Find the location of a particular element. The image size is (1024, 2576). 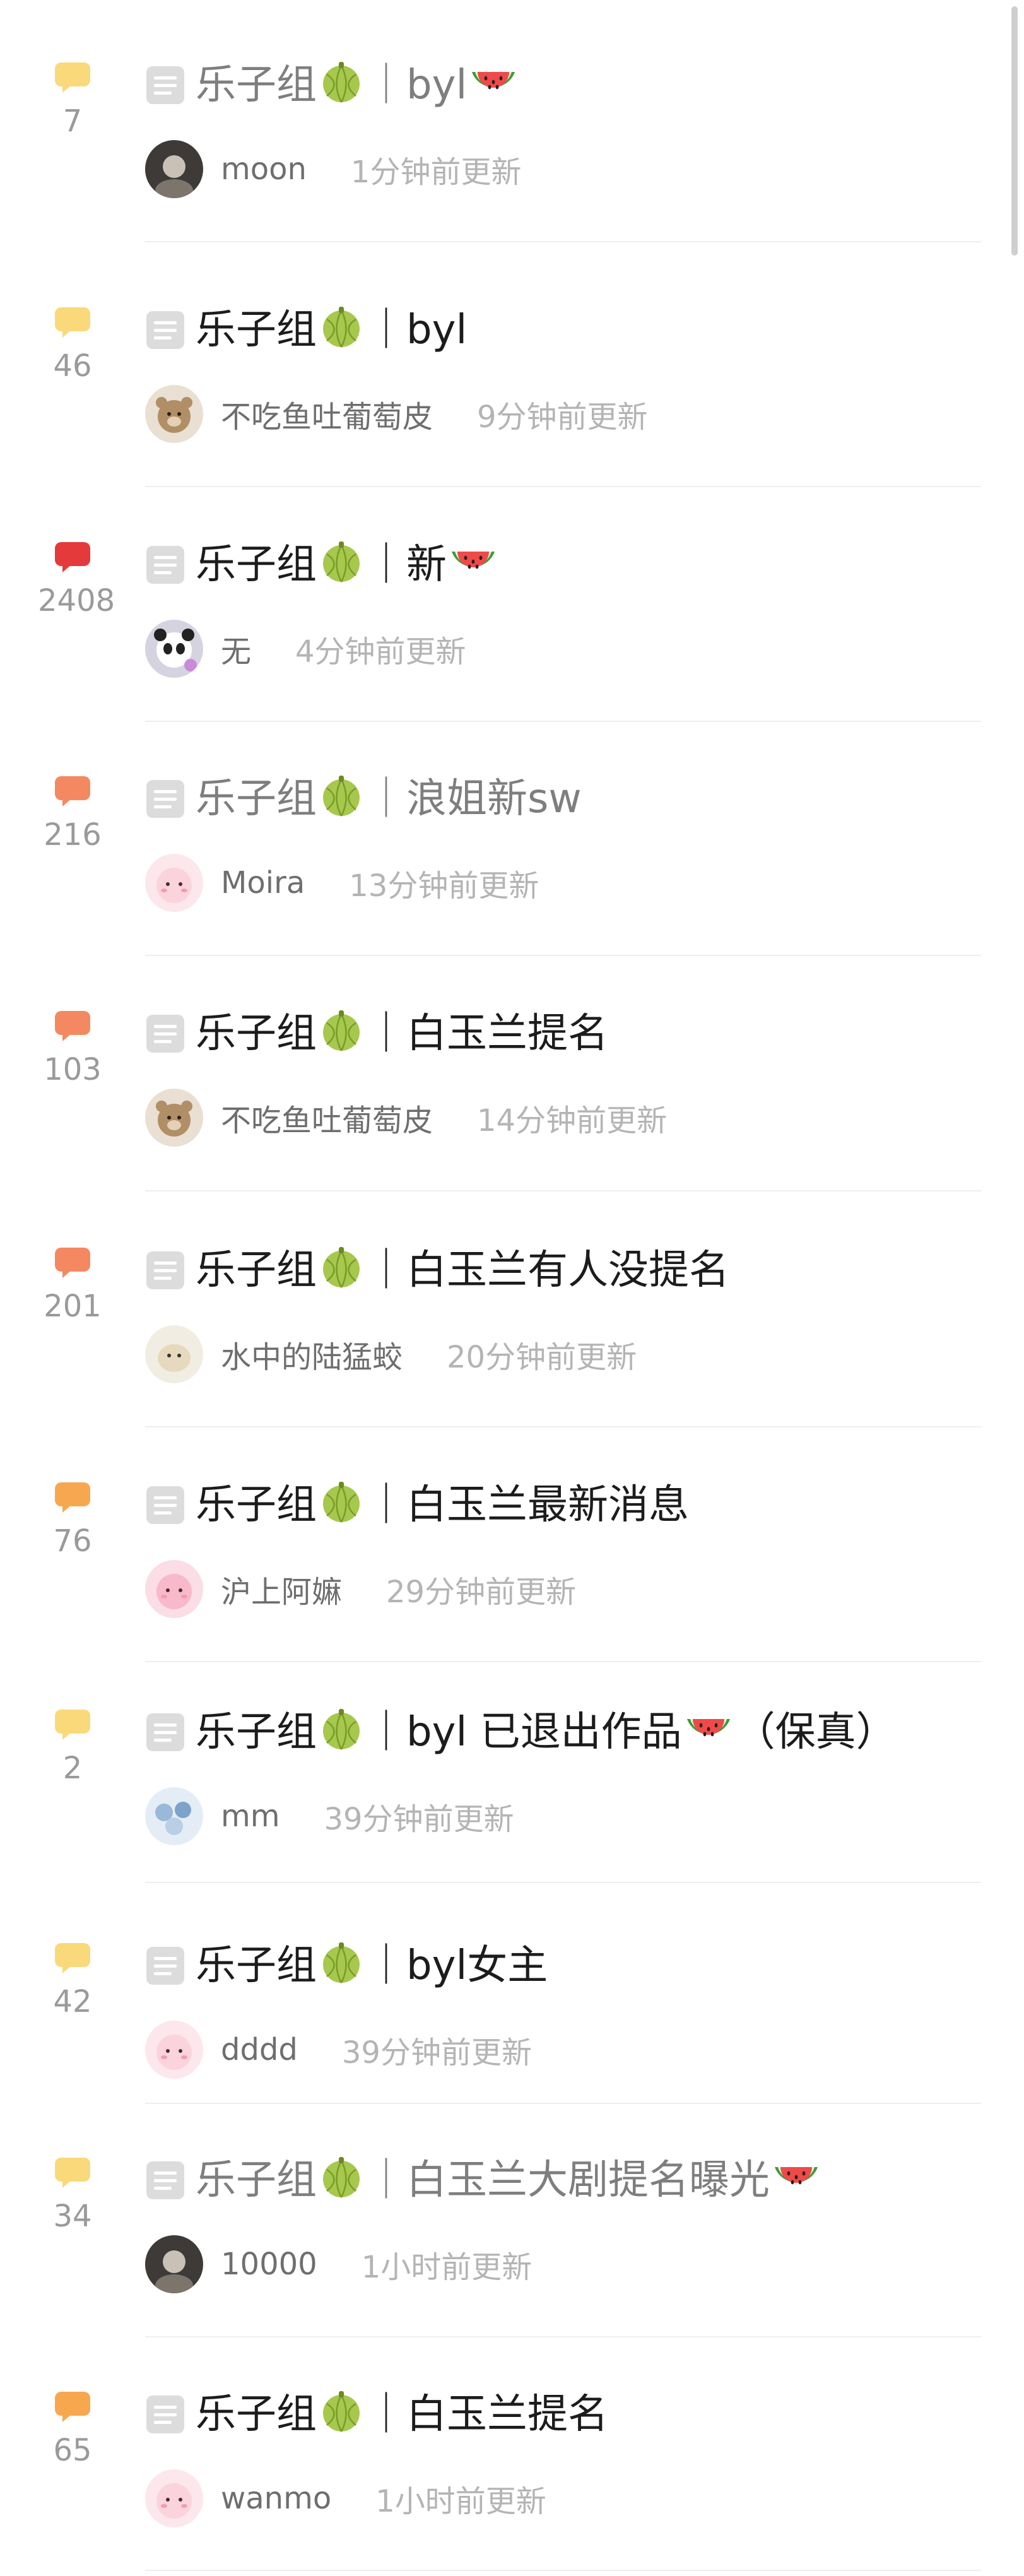

thread-title-line: 乐子组 ｜白玉兰有人没提名 is located at coordinates (437, 1271).